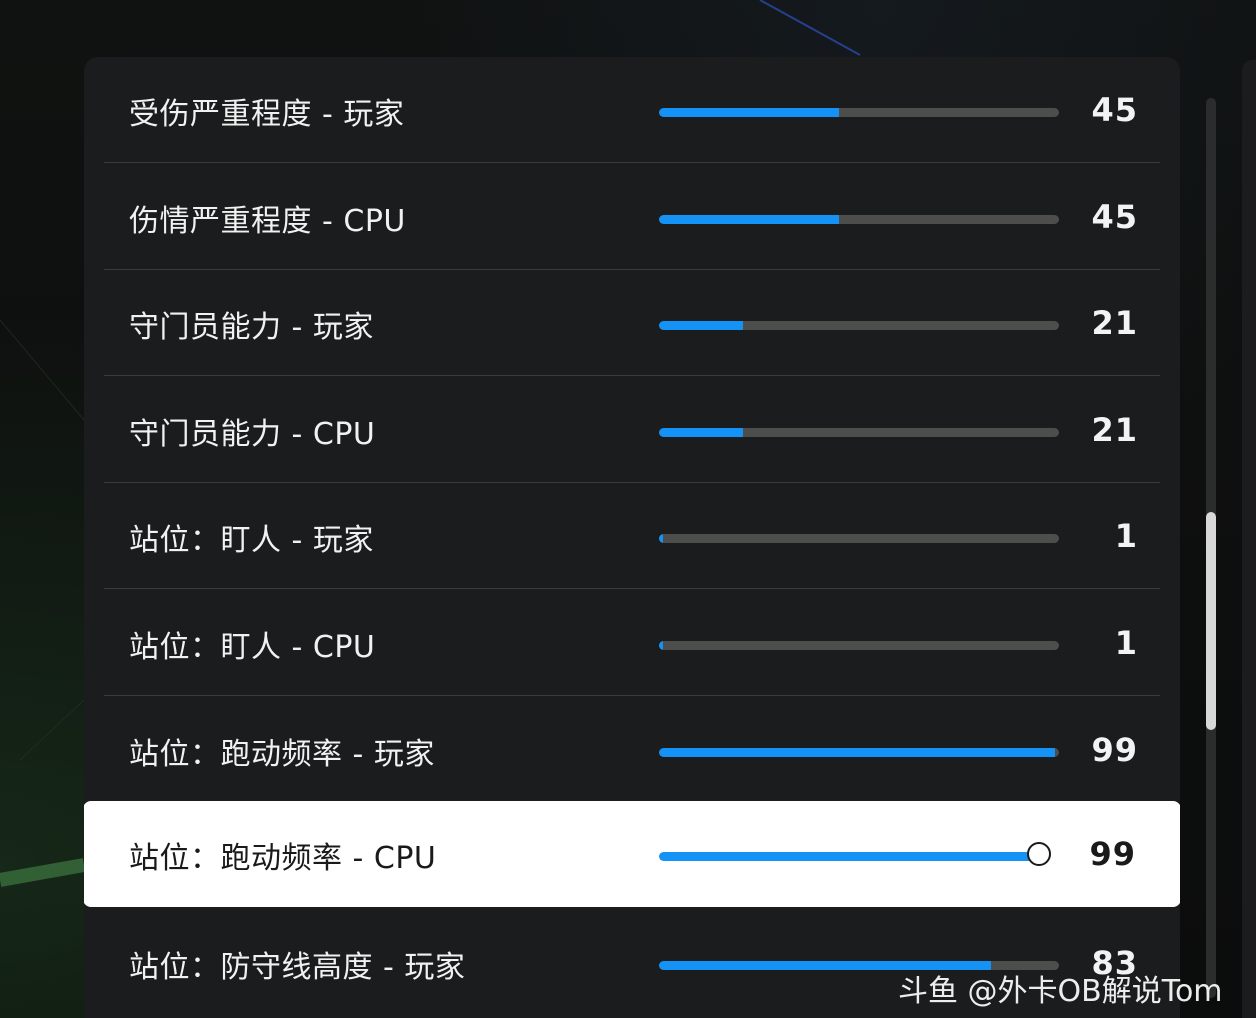 The image size is (1256, 1018). Describe the element at coordinates (632, 323) in the screenshot. I see `setting-row: 守门员能力 - 玩家 21` at that location.